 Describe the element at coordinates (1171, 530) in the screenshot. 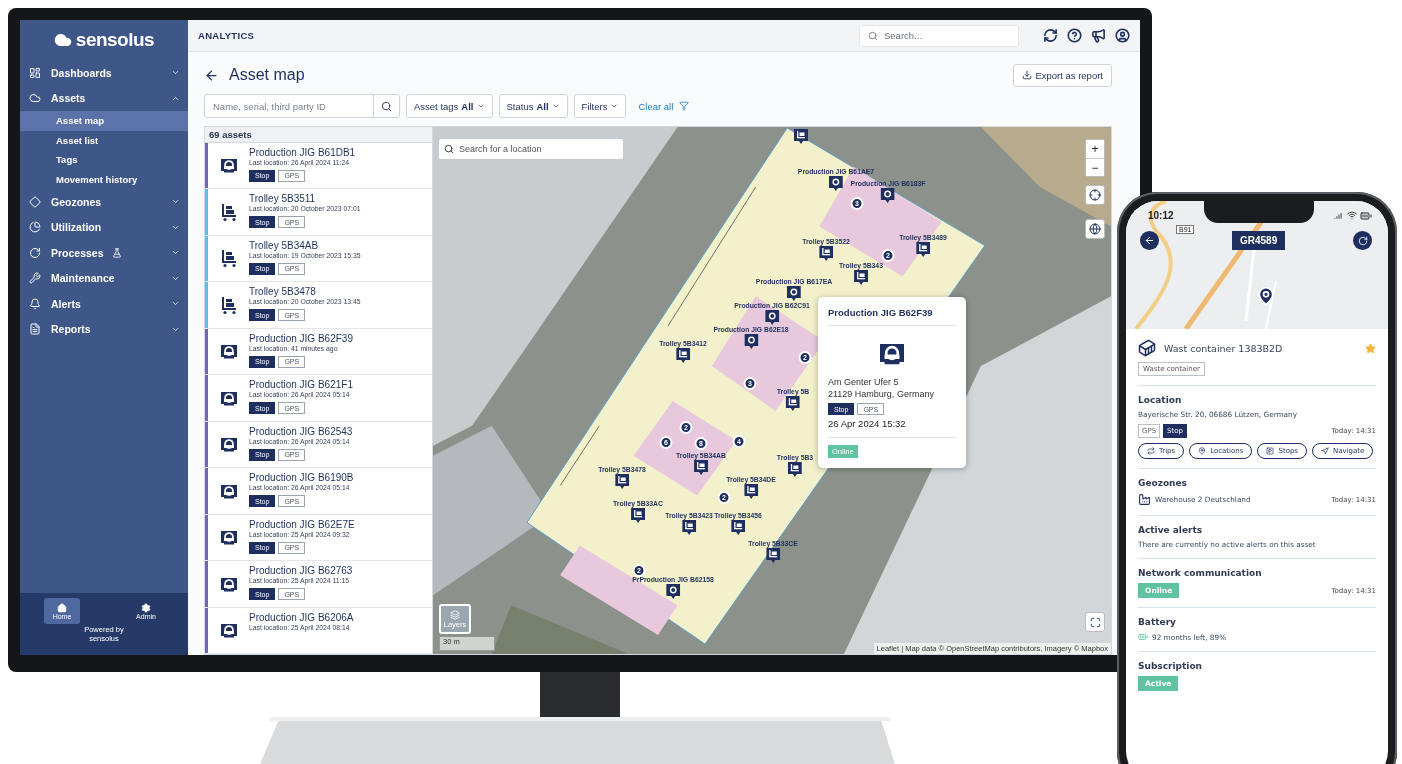

I see `section-title: Active alerts` at that location.